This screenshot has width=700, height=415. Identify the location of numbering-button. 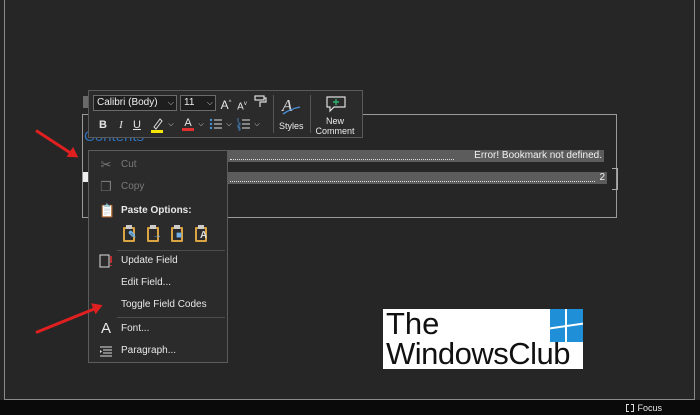
(244, 126).